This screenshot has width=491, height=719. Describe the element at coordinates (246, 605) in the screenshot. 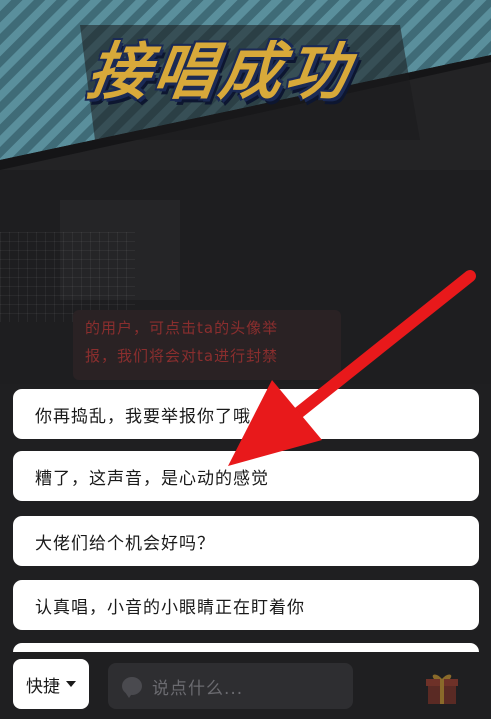

I see `quick-phrase-item: 认真唱，小音的小眼睛正在盯着你` at that location.